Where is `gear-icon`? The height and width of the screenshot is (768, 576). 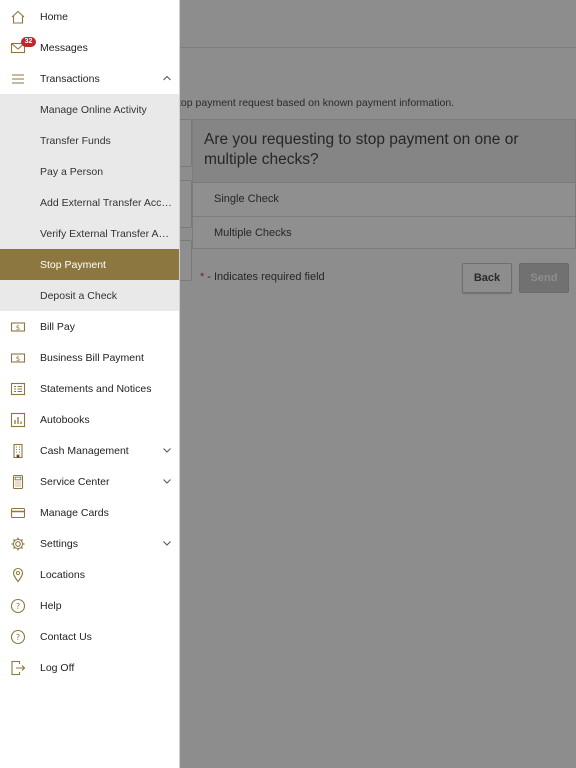 gear-icon is located at coordinates (18, 544).